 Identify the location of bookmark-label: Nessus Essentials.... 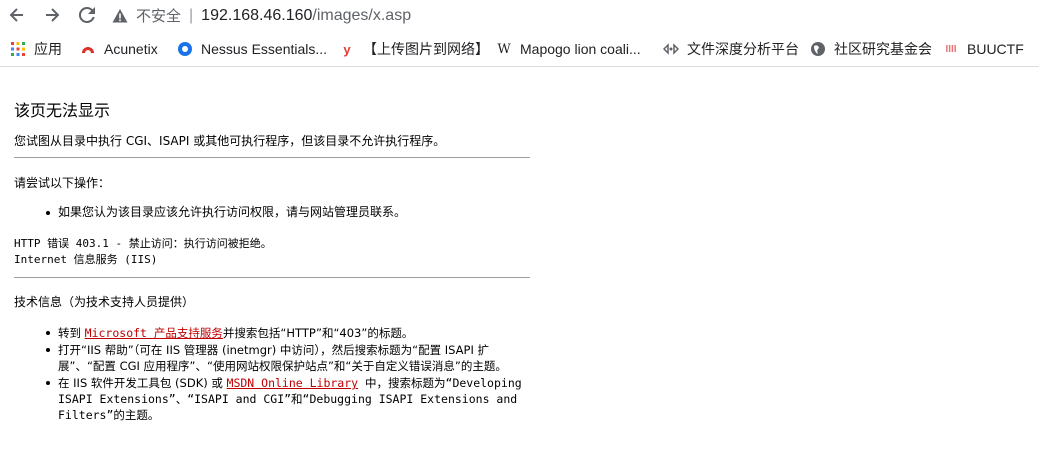
(264, 49).